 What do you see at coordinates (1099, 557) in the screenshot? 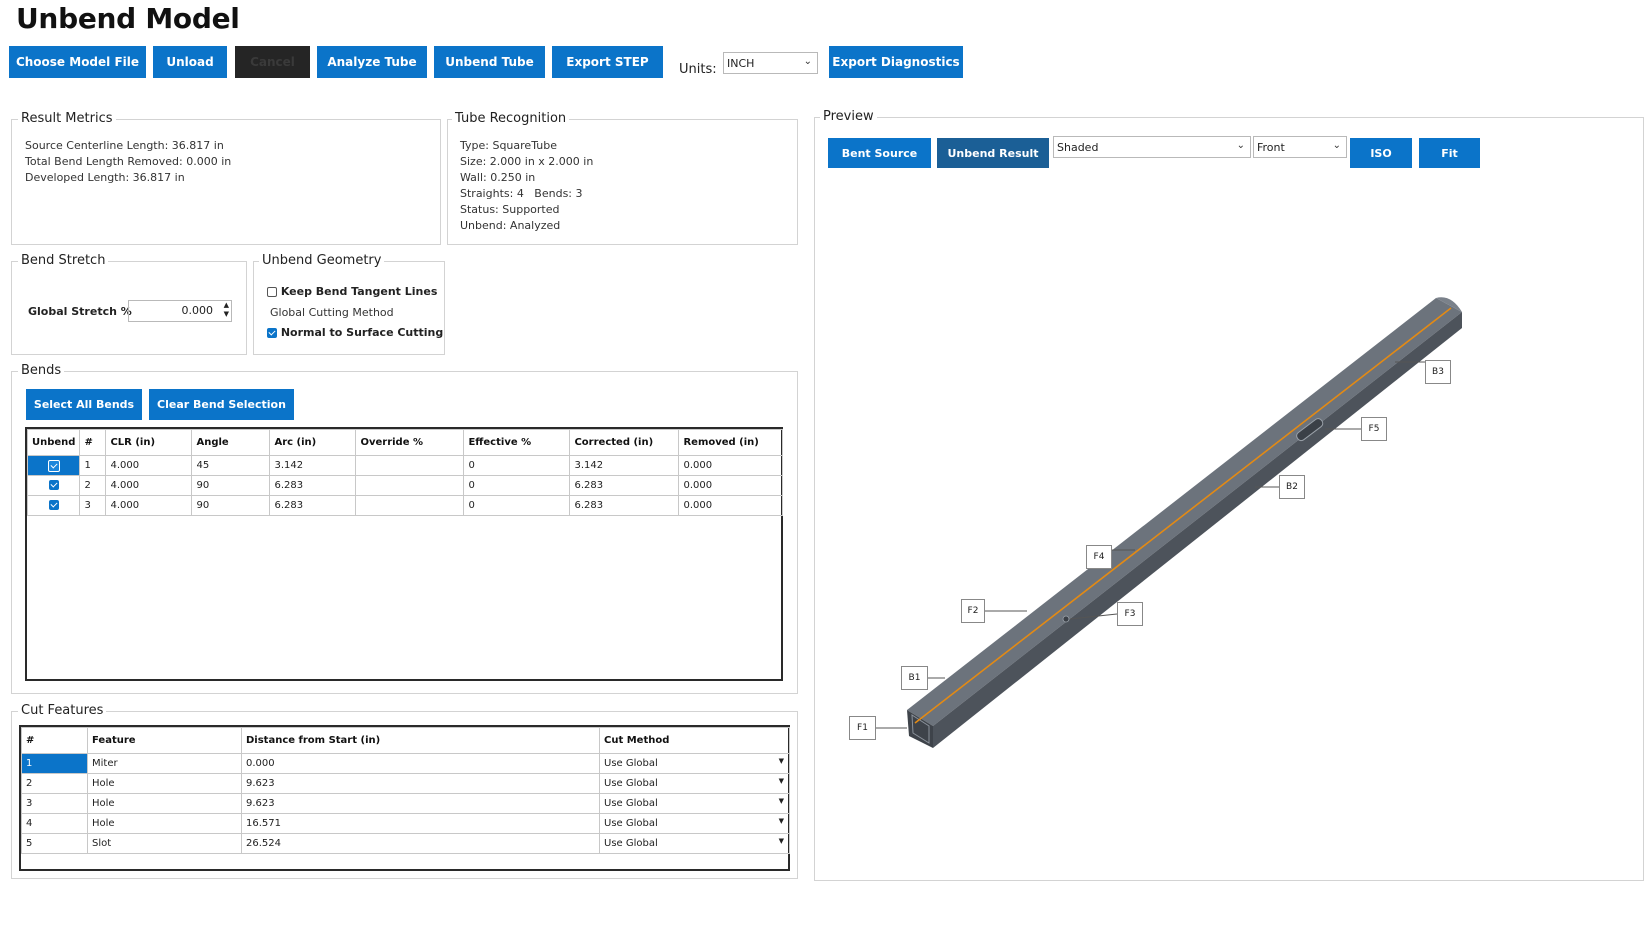
I see `callout-f4: F4` at bounding box center [1099, 557].